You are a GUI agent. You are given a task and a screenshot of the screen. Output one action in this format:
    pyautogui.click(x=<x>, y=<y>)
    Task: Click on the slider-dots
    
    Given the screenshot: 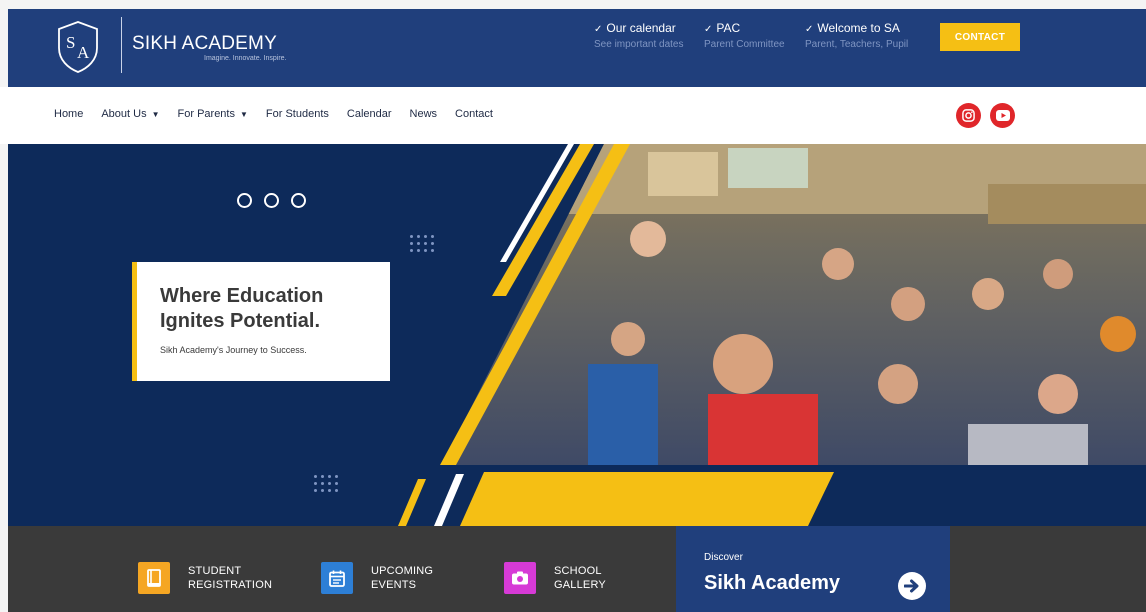 What is the action you would take?
    pyautogui.click(x=271, y=200)
    